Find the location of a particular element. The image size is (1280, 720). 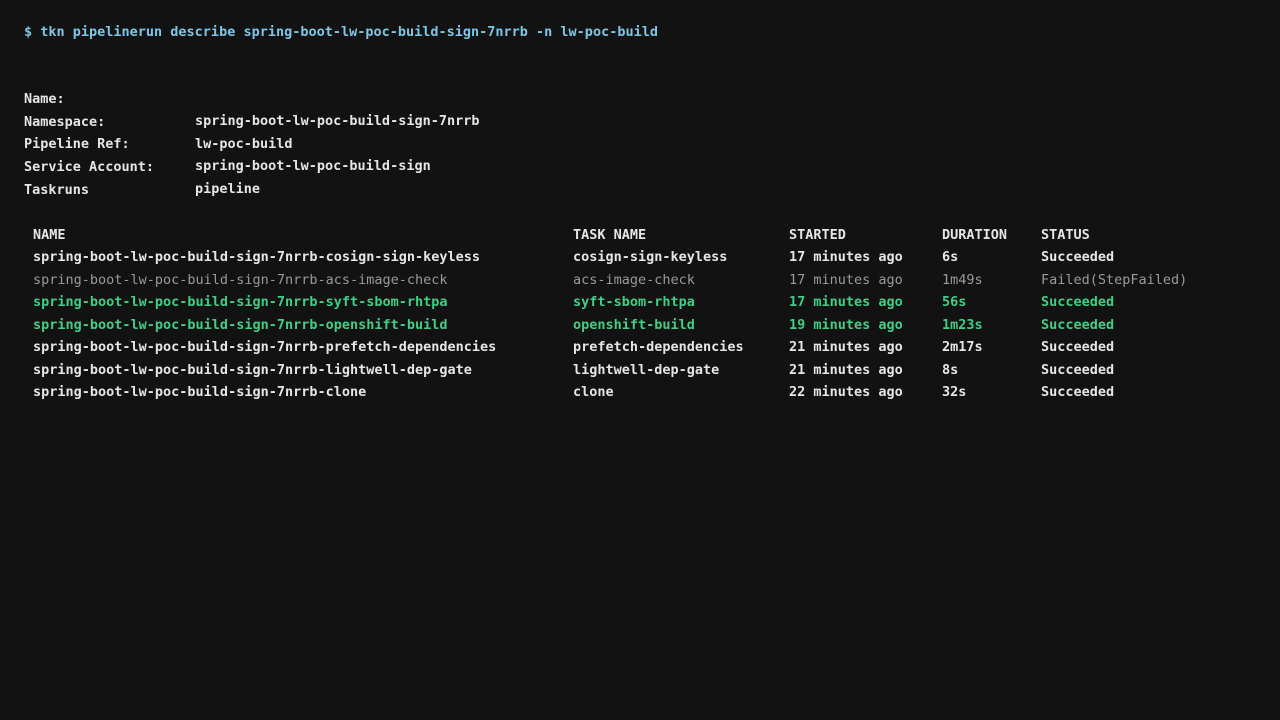

status: Failed(StepFailed) is located at coordinates (1114, 280).